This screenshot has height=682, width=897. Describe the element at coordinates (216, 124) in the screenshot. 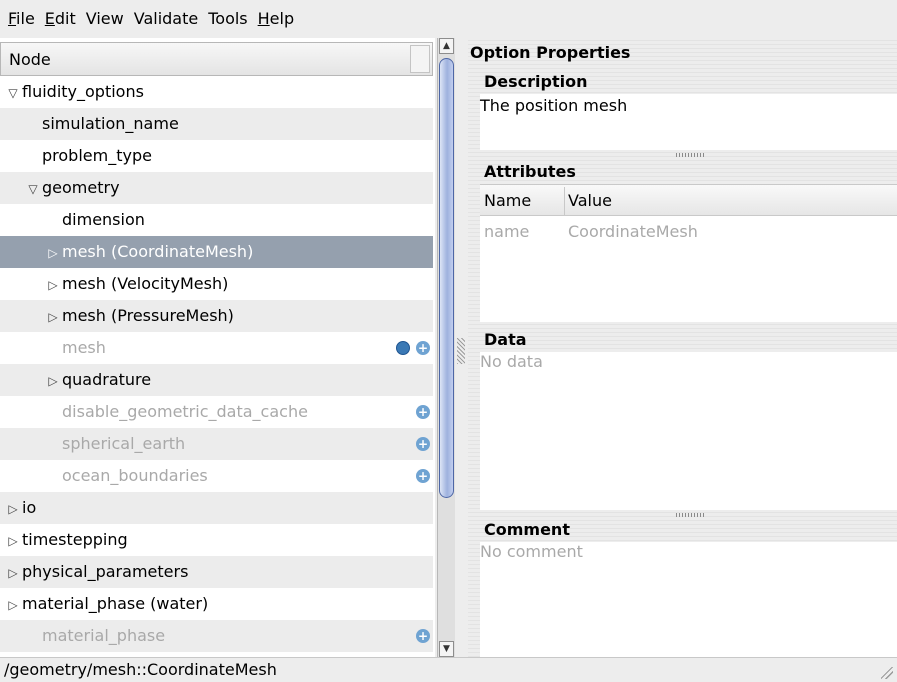

I see `tree-row: simulation_name` at that location.